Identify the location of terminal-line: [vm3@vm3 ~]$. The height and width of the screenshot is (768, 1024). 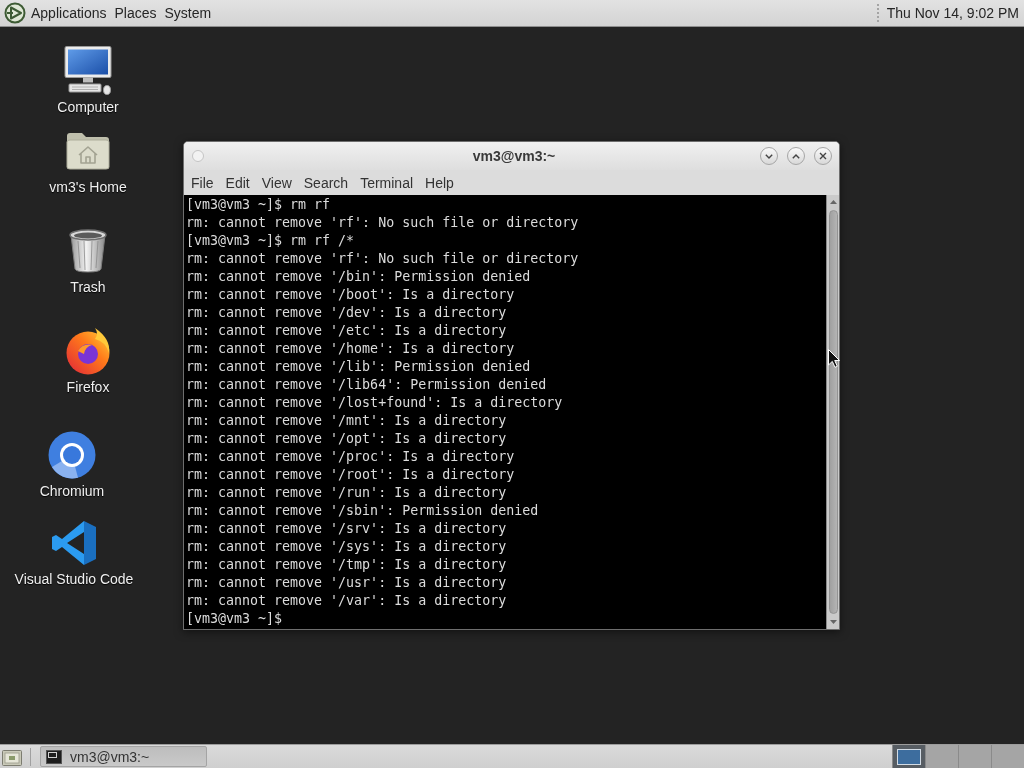
(235, 619).